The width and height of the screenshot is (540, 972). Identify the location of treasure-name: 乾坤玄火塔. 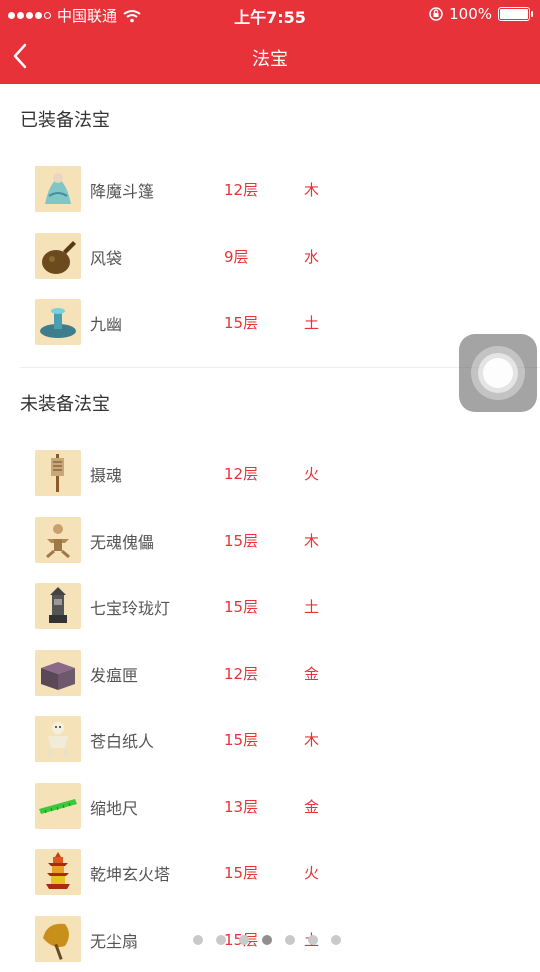
(130, 874).